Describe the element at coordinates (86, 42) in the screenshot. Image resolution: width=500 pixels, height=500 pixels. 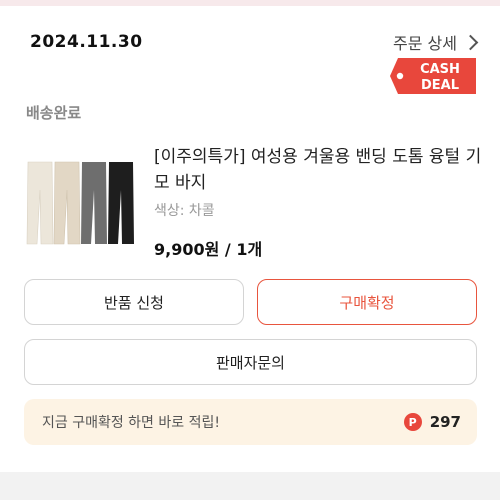
I see `order-date: 2024.11.30` at that location.